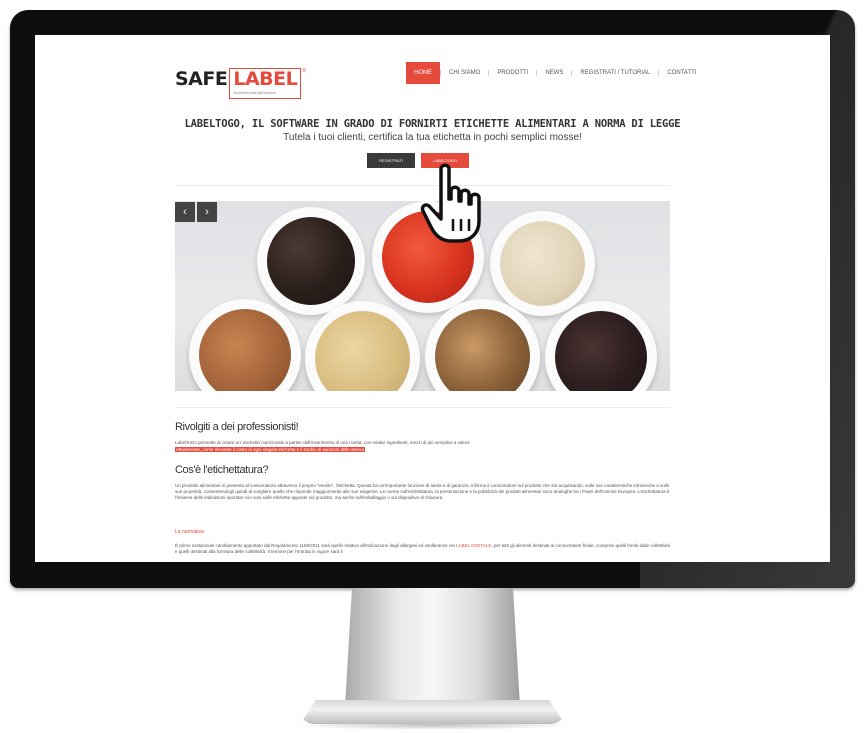 This screenshot has width=865, height=733. I want to click on nav-item-home: HOME, so click(423, 73).